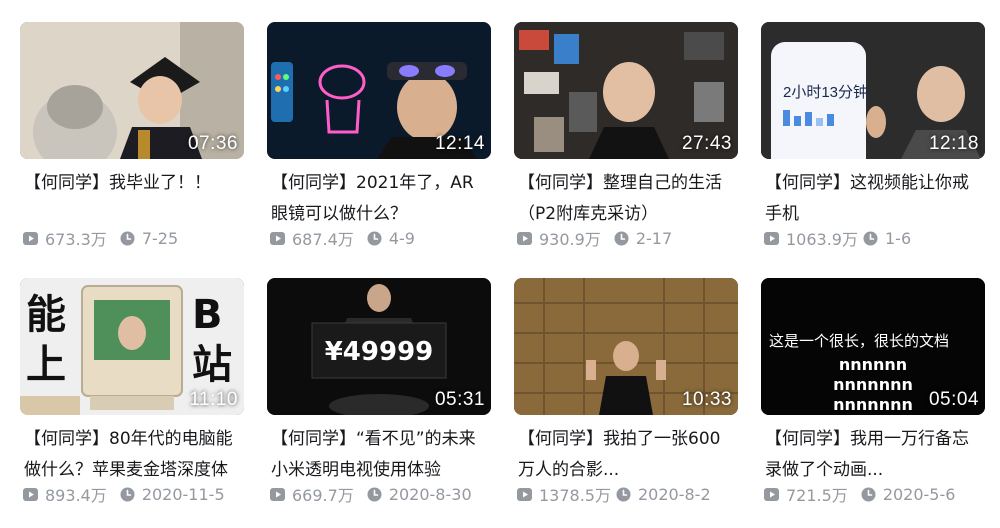  I want to click on view-count: 687.4万, so click(323, 239).